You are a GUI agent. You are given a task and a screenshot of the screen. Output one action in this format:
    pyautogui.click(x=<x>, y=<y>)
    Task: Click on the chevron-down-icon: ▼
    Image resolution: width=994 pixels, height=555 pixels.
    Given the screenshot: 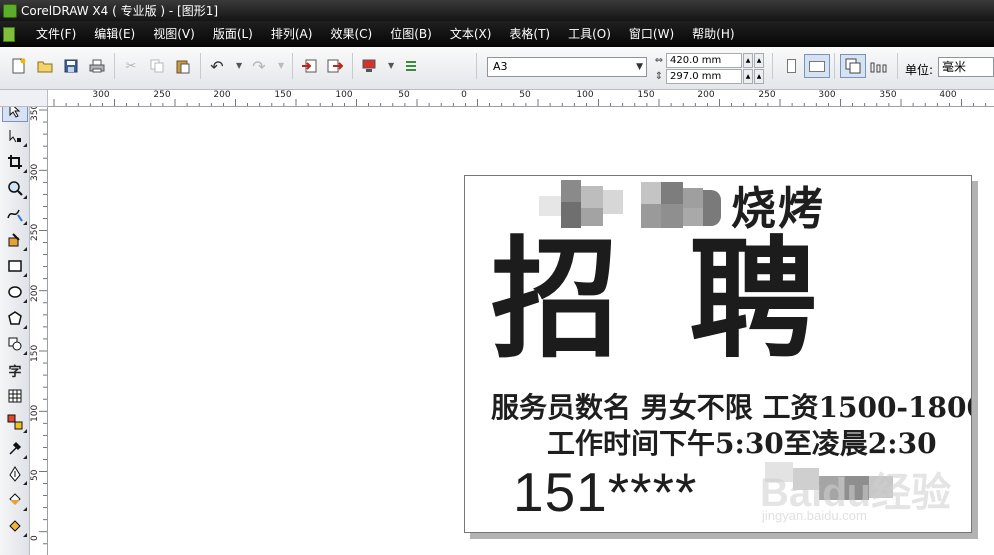 What is the action you would take?
    pyautogui.click(x=639, y=67)
    